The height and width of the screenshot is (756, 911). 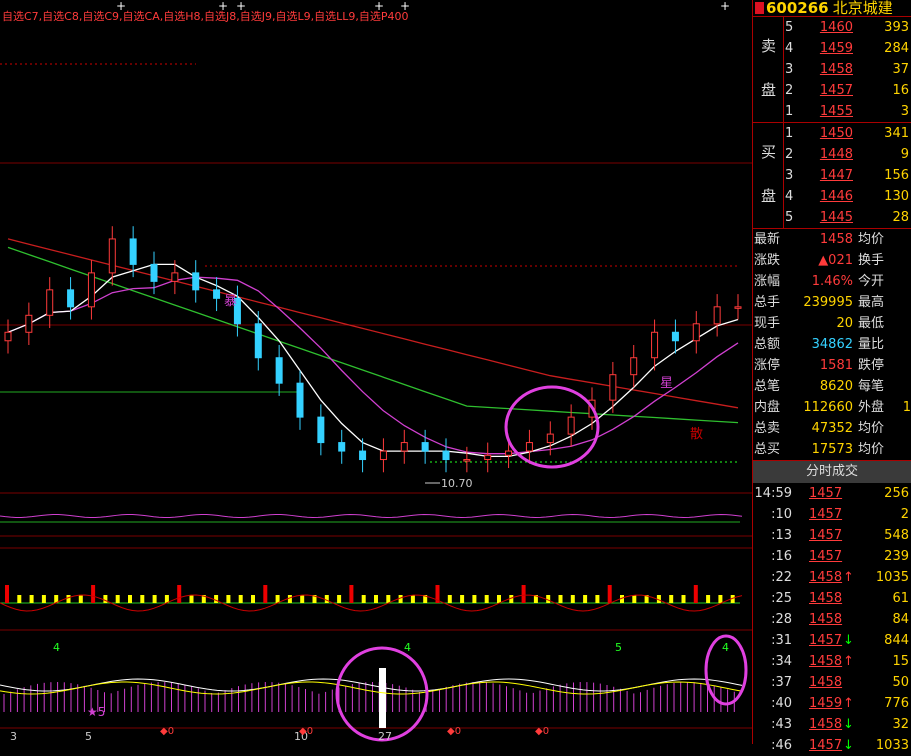 I want to click on level-label: 3, so click(x=789, y=69).